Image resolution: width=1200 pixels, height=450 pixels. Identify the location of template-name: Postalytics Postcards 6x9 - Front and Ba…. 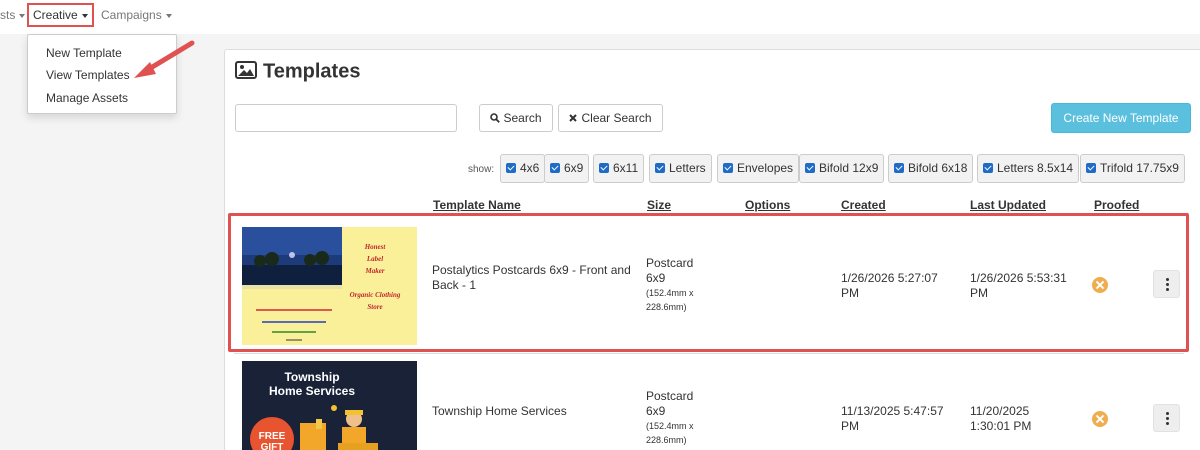
(532, 278).